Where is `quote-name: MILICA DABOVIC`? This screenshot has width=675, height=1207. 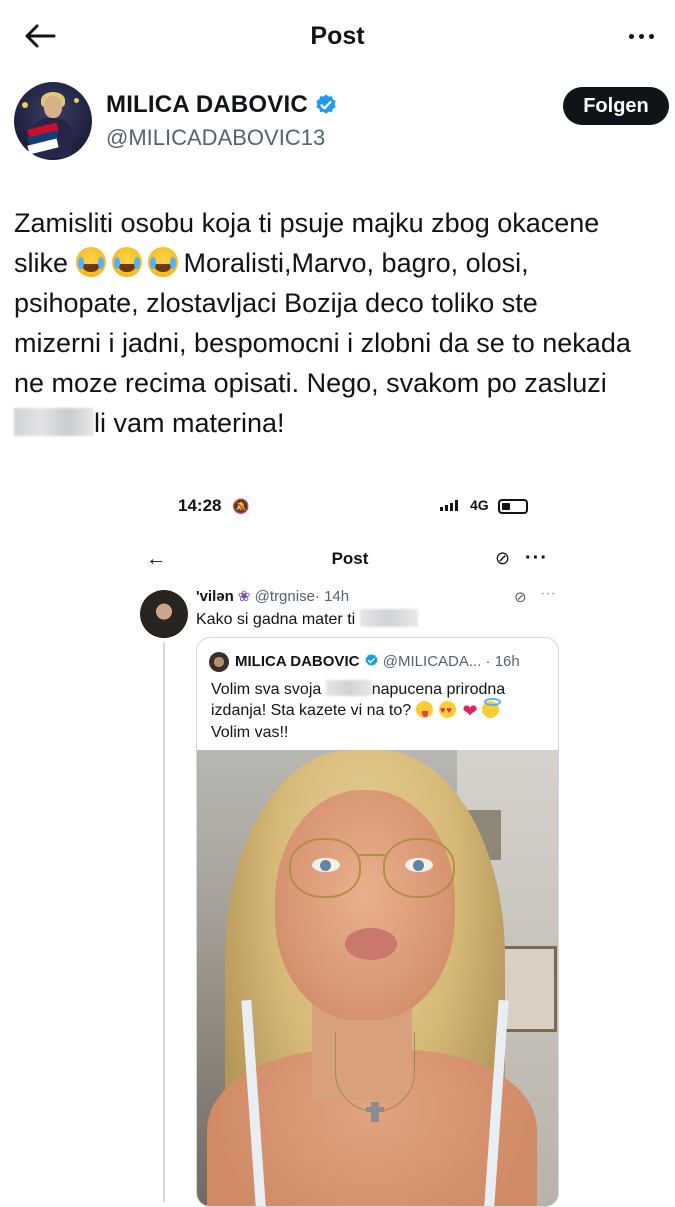
quote-name: MILICA DABOVIC is located at coordinates (297, 661).